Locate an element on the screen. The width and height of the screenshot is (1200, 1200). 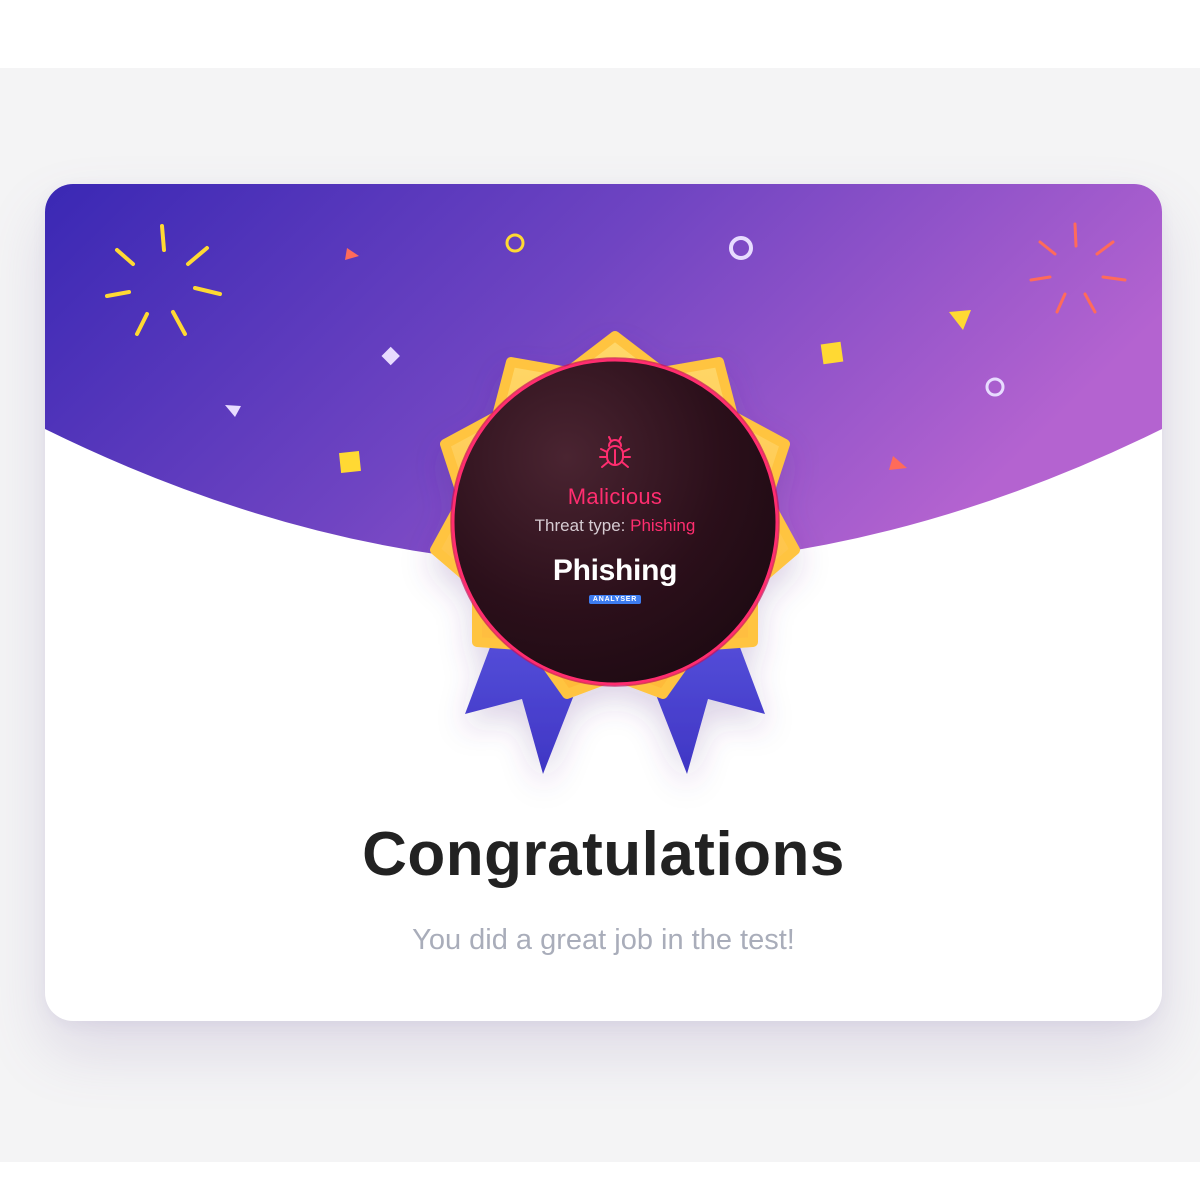
threat-type-line: Threat type: Phishing is located at coordinates (615, 526).